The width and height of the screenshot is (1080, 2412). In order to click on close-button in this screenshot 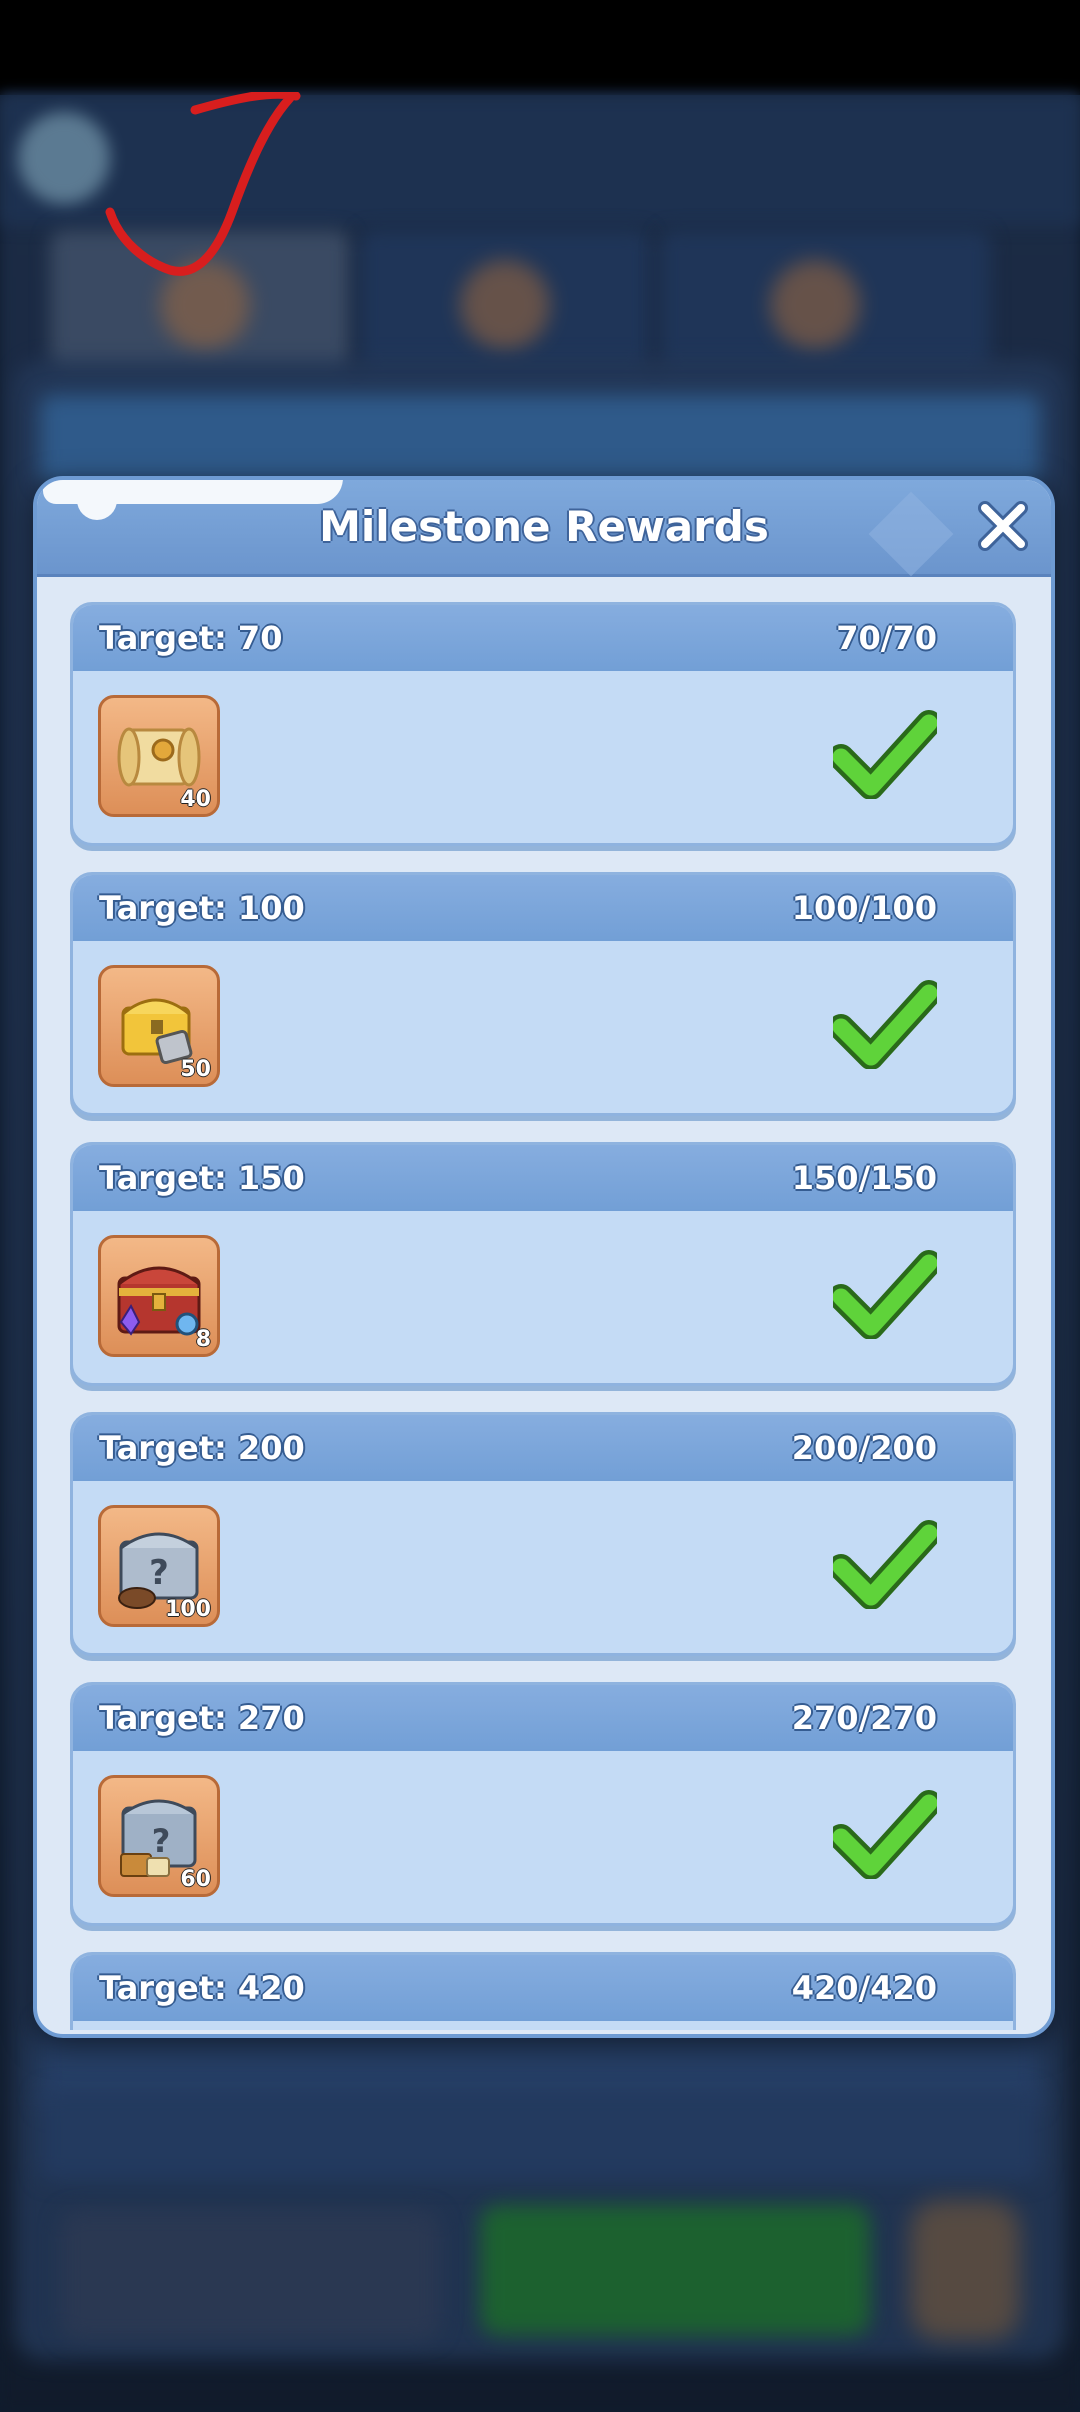, I will do `click(1003, 526)`.